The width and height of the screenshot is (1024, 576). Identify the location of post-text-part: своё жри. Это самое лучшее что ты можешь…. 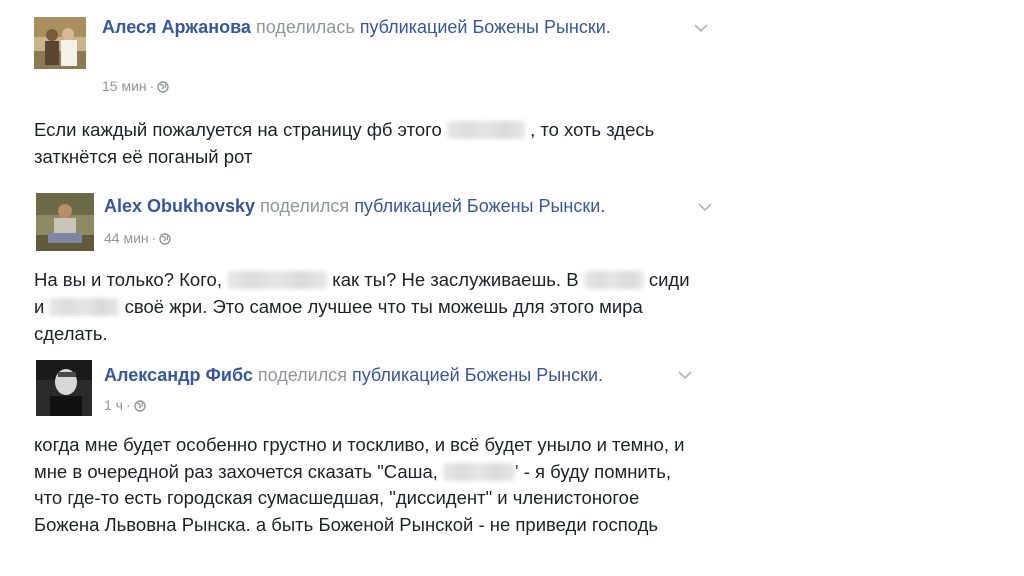
(338, 320).